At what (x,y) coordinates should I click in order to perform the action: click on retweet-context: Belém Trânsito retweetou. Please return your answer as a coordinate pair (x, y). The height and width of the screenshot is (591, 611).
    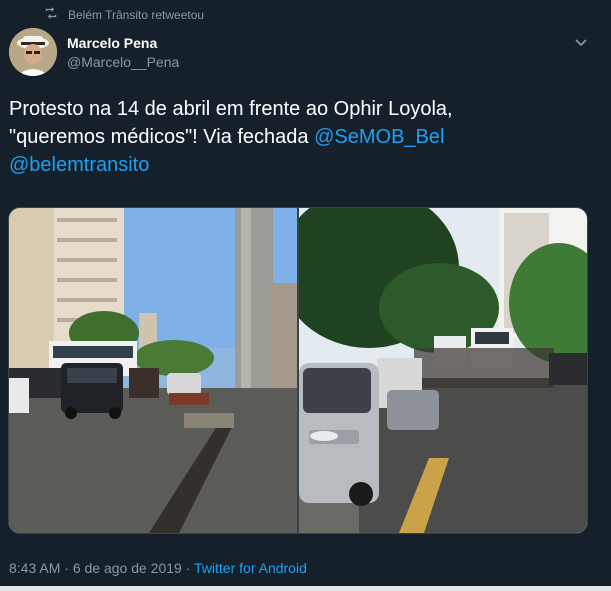
    Looking at the image, I should click on (124, 14).